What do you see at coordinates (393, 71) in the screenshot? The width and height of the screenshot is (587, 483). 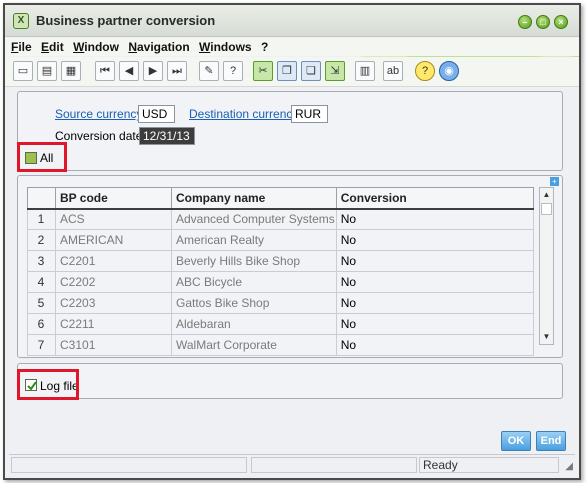 I see `text-icon: ab` at bounding box center [393, 71].